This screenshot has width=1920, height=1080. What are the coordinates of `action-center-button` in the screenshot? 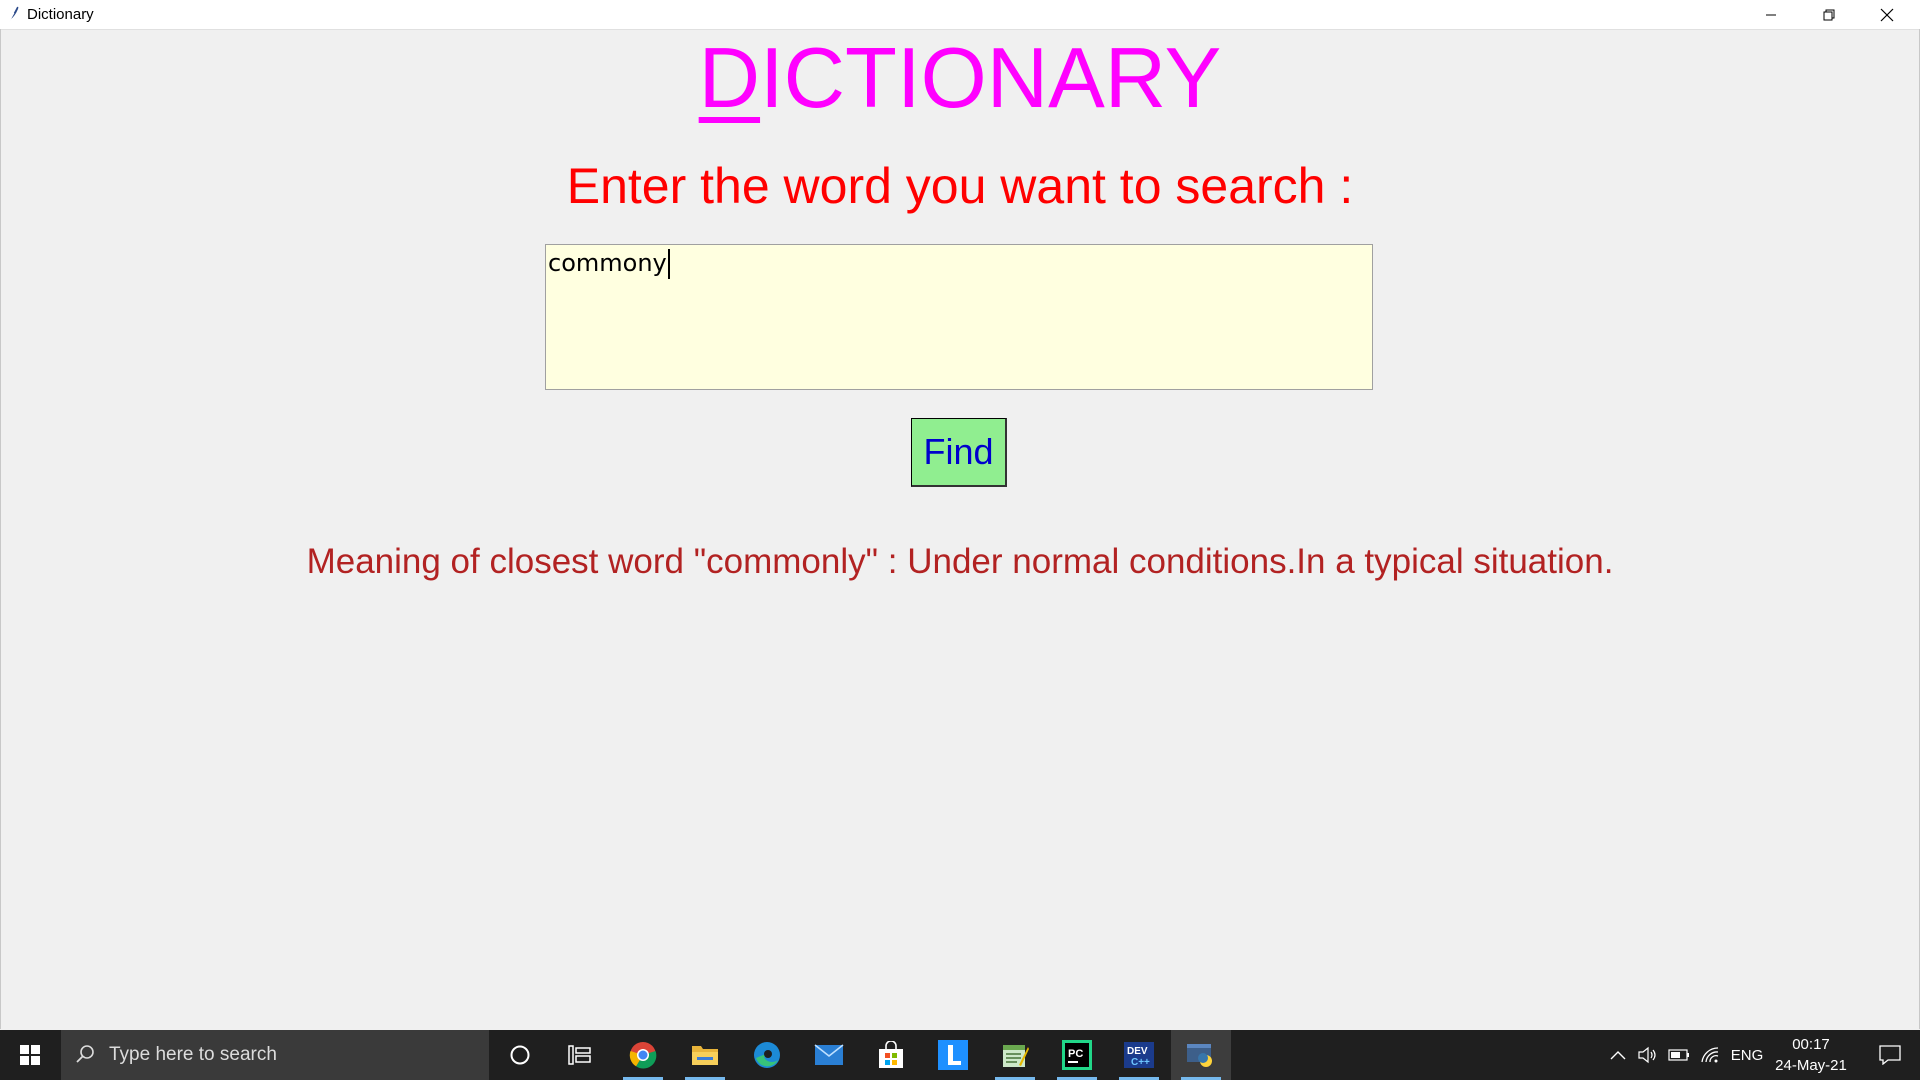 It's located at (1890, 1055).